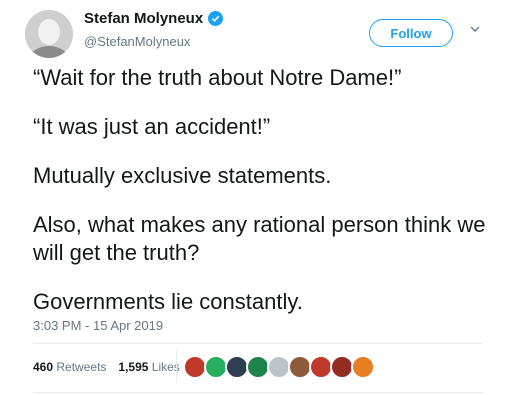 This screenshot has width=510, height=395. I want to click on chevron-down-icon, so click(475, 29).